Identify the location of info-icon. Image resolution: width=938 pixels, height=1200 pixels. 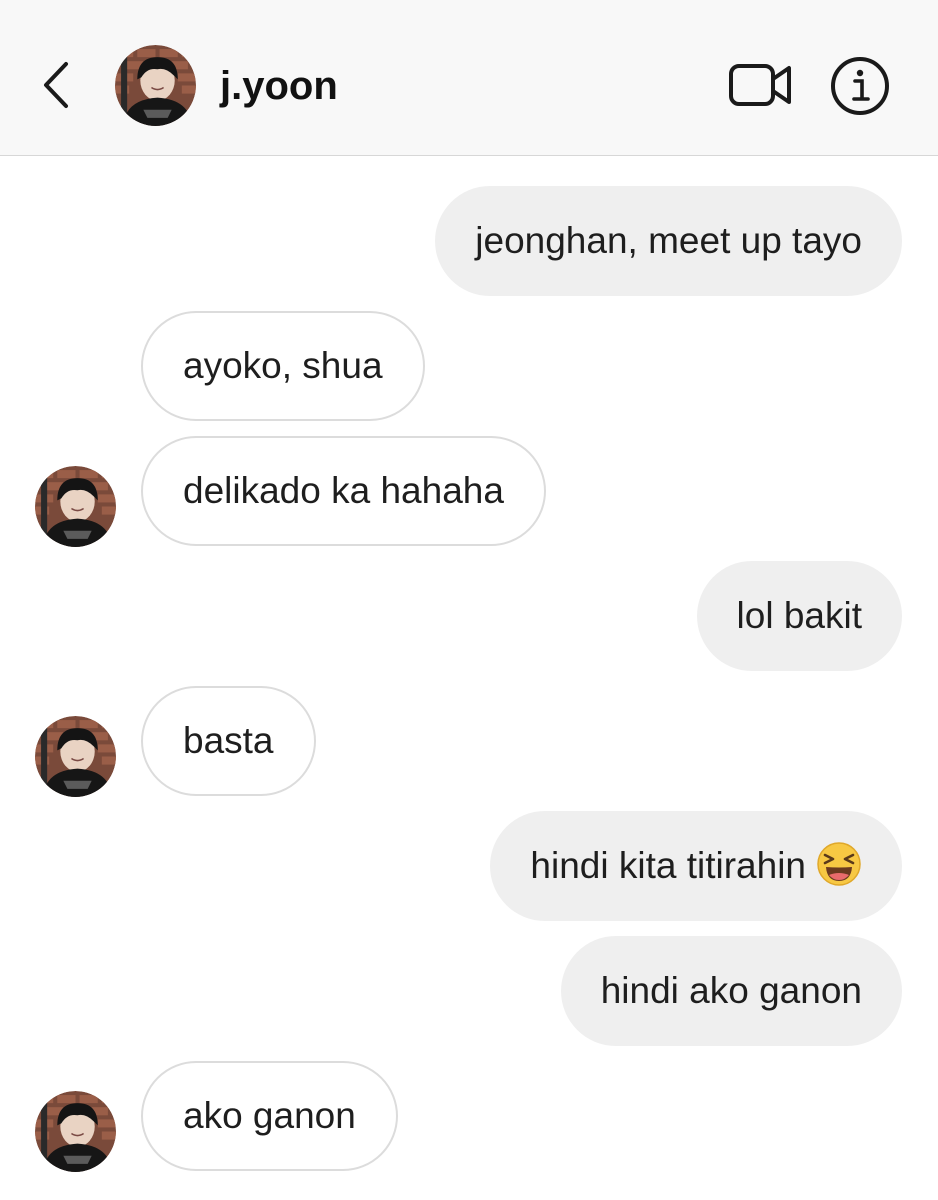
(860, 86).